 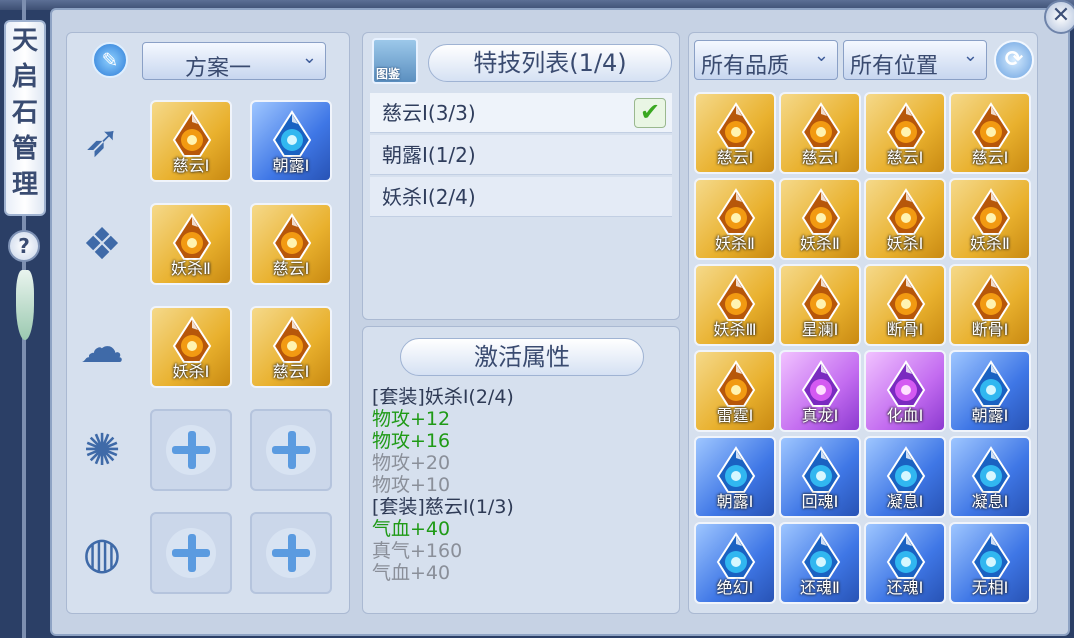 I want to click on close-button: ✕, so click(x=1059, y=17).